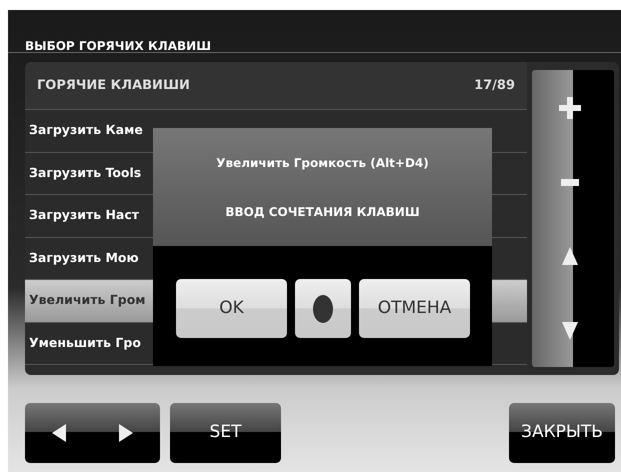 This screenshot has width=621, height=472. What do you see at coordinates (225, 433) in the screenshot?
I see `set-button: SET` at bounding box center [225, 433].